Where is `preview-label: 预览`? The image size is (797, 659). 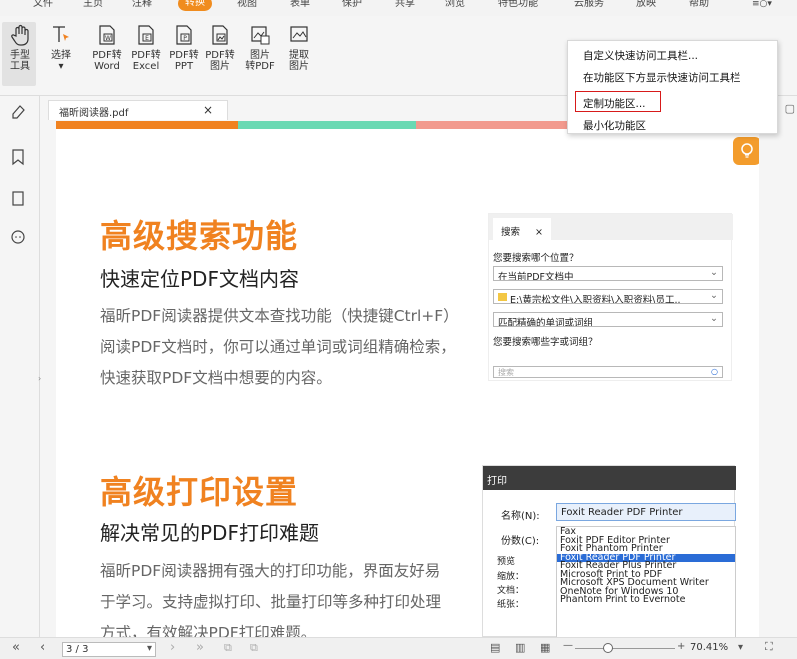
preview-label: 预览 is located at coordinates (506, 562).